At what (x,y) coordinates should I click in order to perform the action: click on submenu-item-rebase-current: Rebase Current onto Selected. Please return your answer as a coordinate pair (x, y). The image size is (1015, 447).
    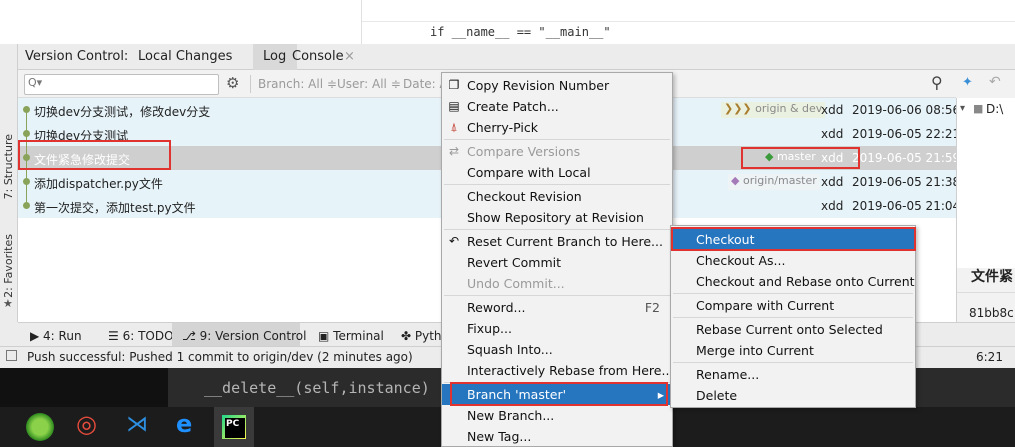
    Looking at the image, I should click on (793, 329).